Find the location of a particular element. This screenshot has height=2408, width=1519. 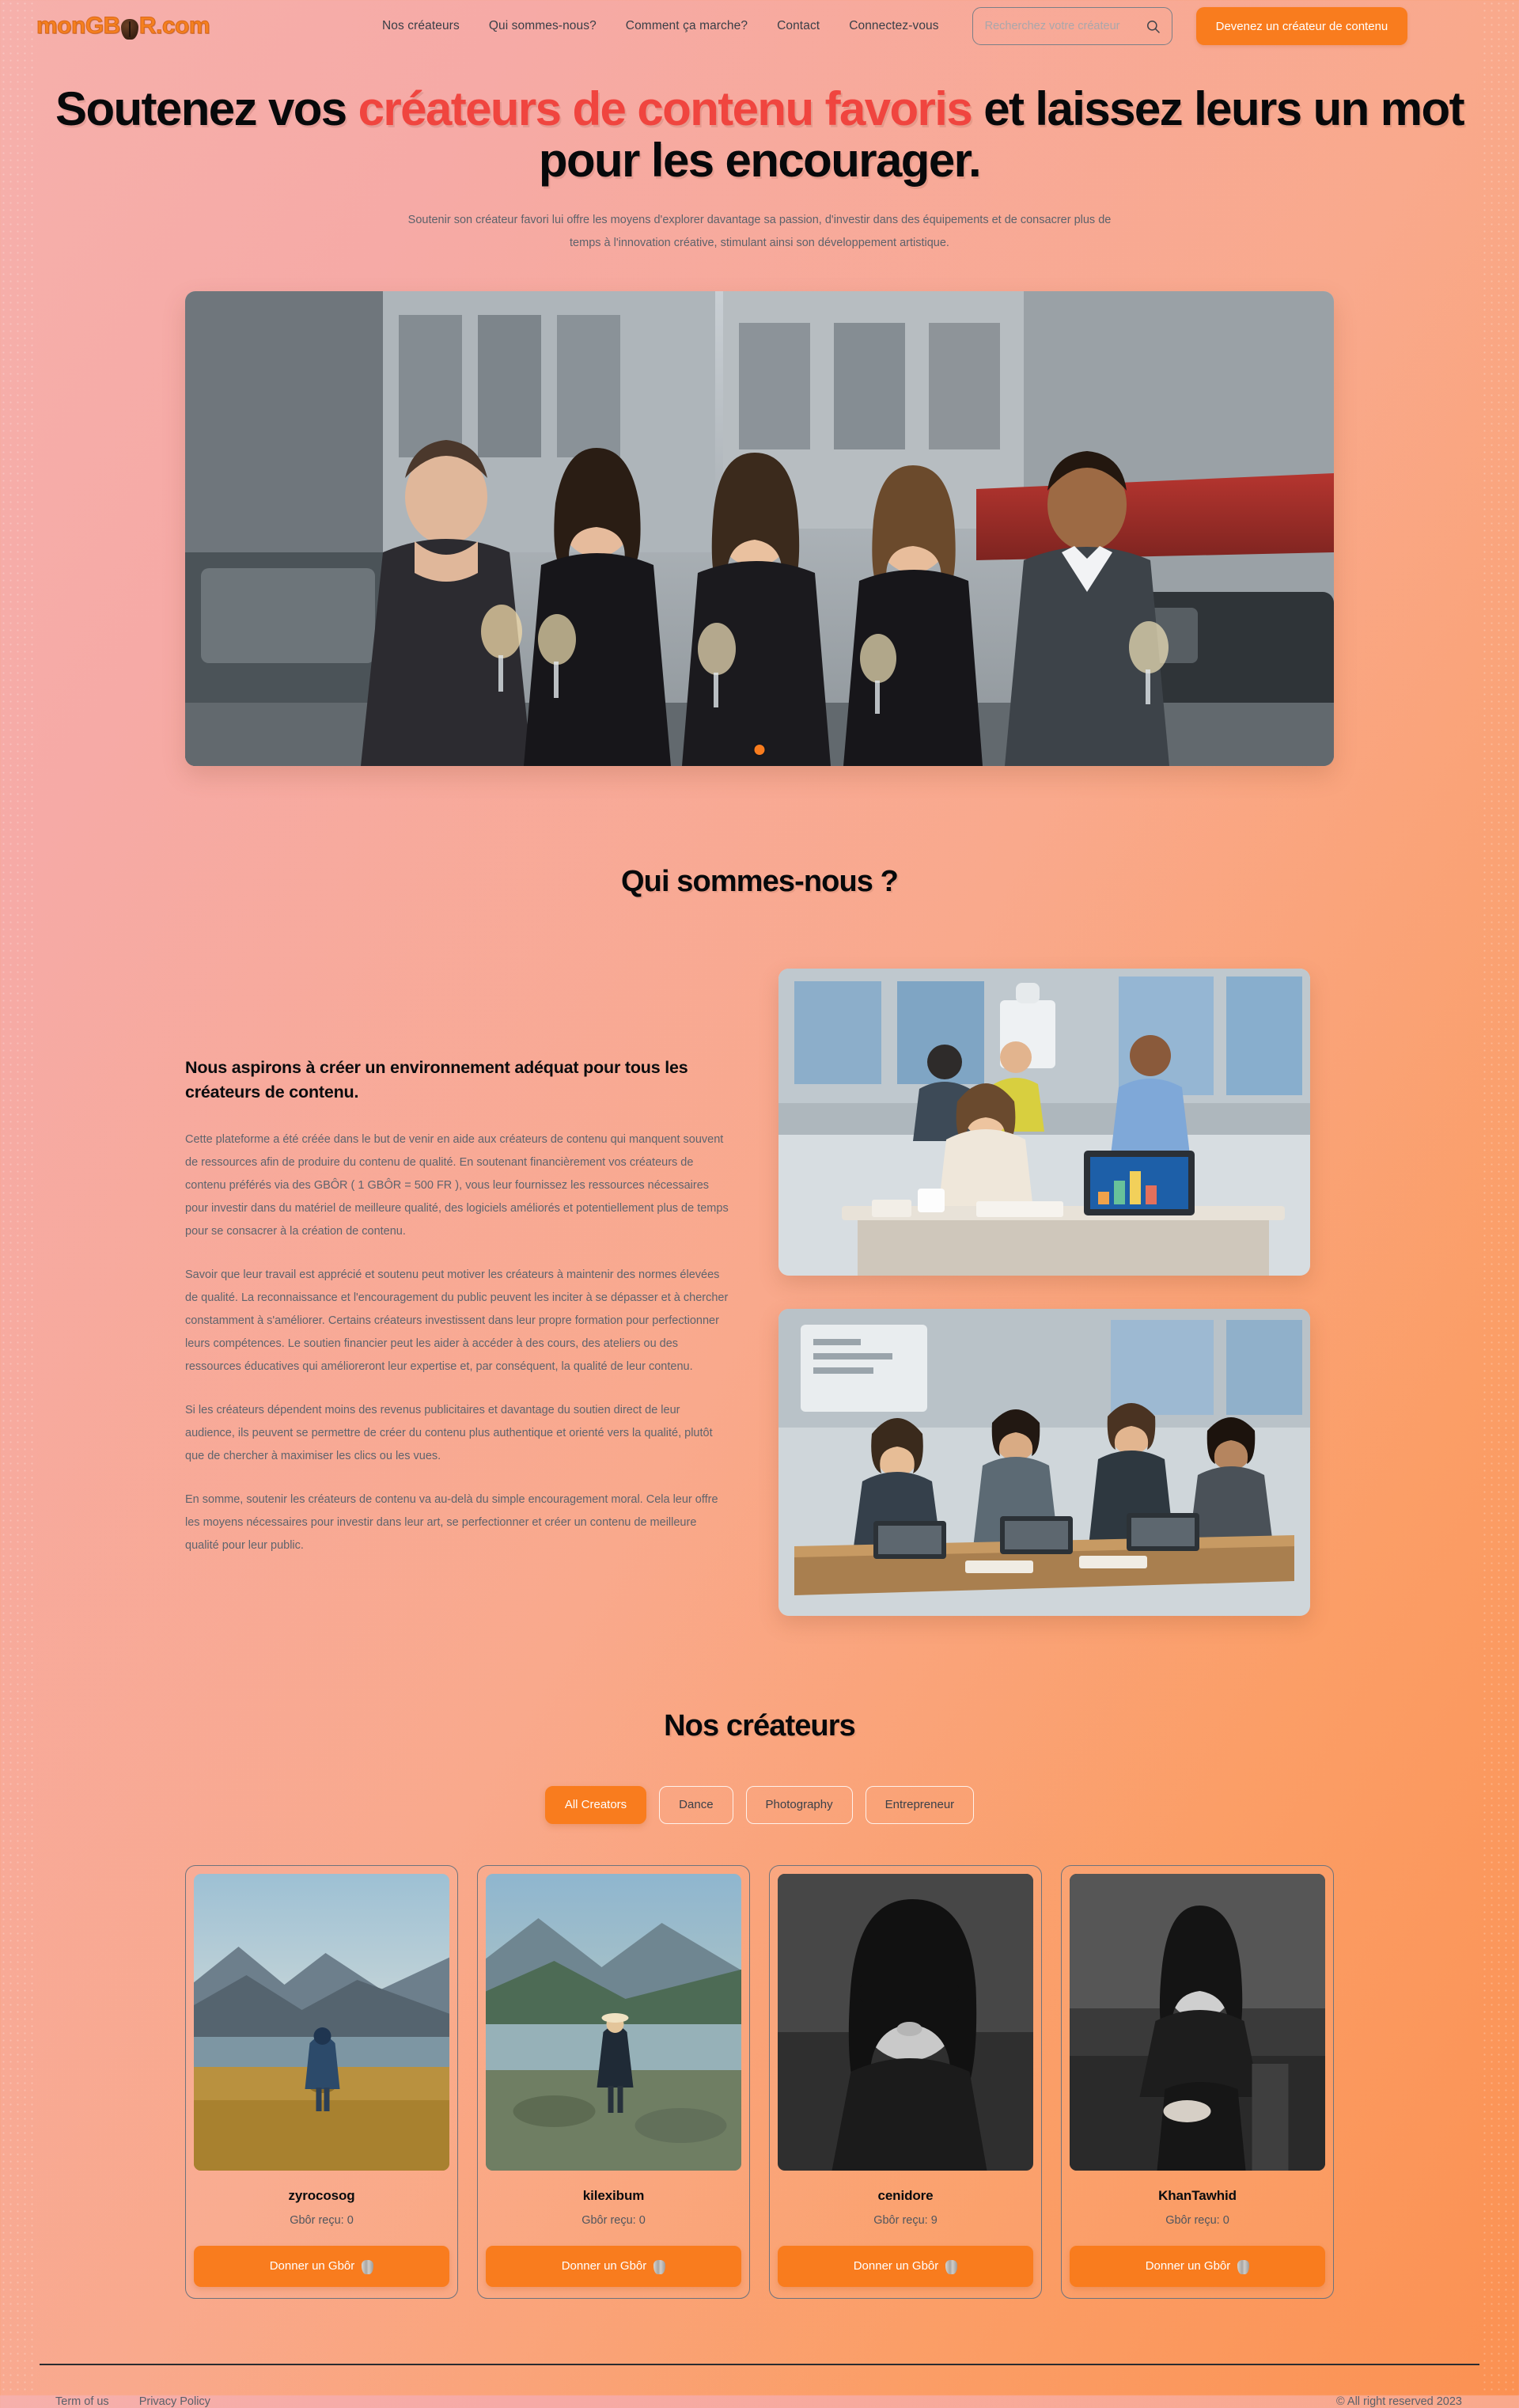

nav-item-qui-sommes-nous: Qui sommes-nous? is located at coordinates (543, 26).